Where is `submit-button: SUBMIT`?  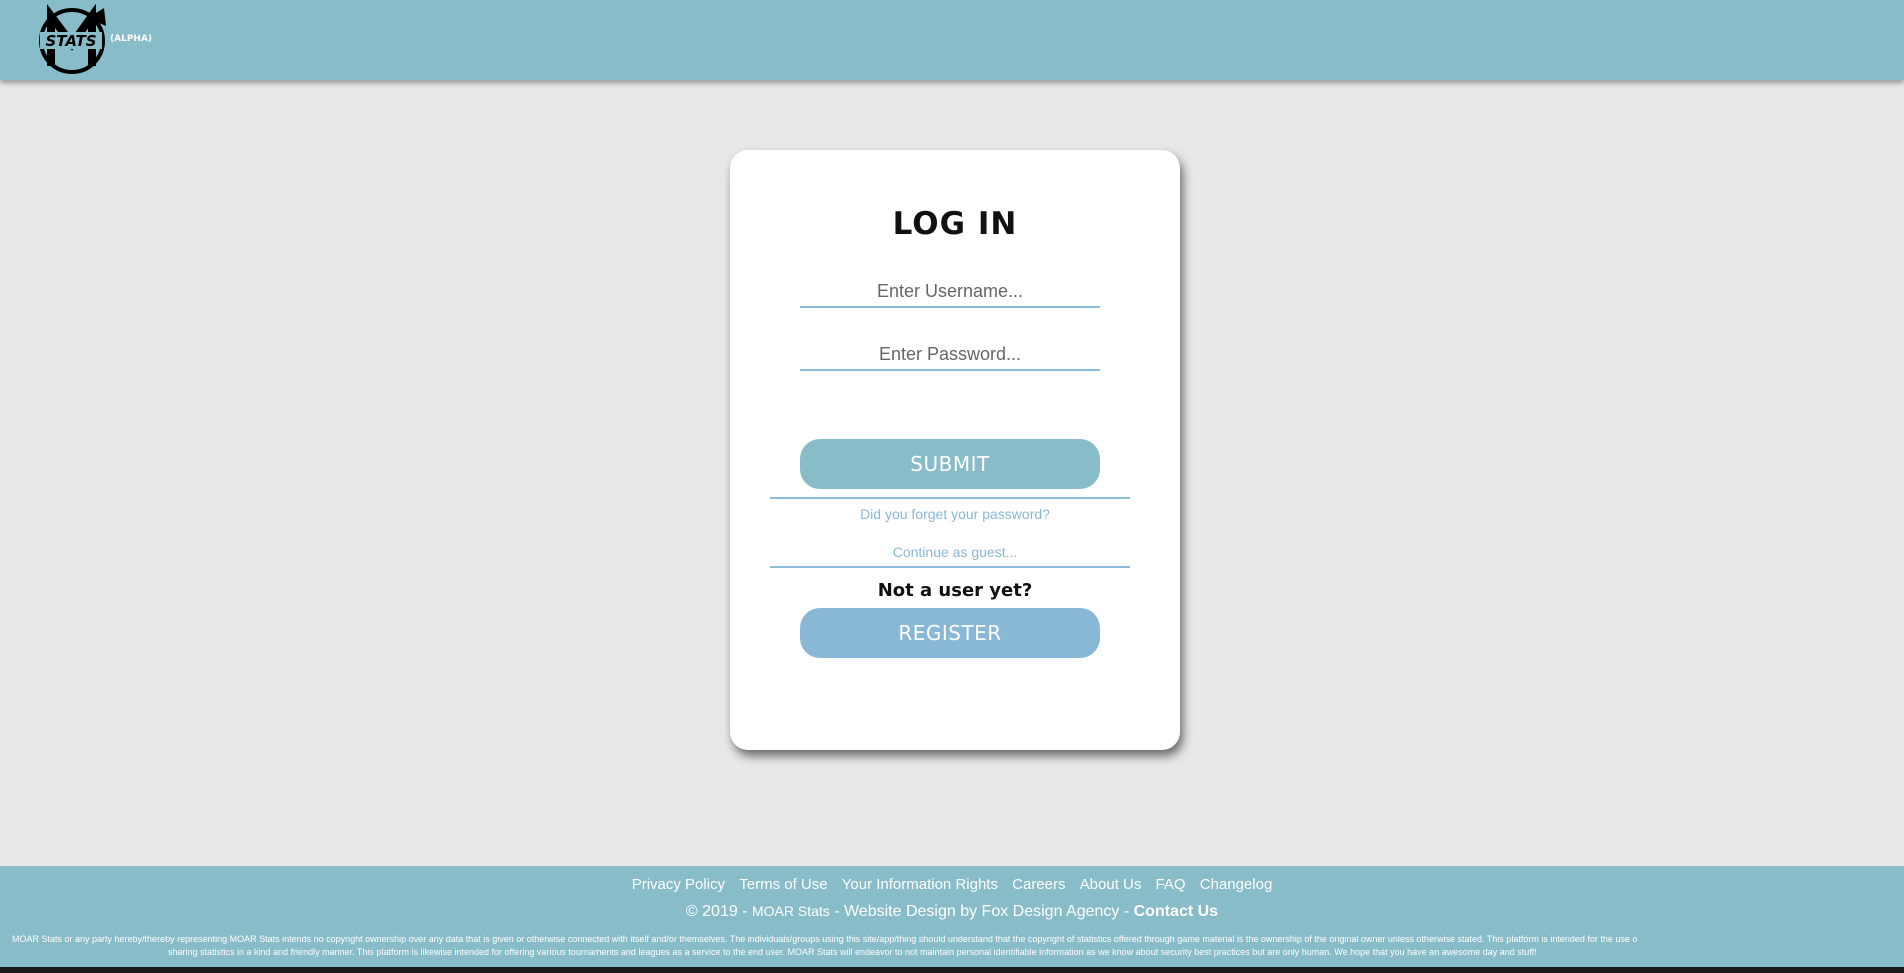
submit-button: SUBMIT is located at coordinates (950, 464).